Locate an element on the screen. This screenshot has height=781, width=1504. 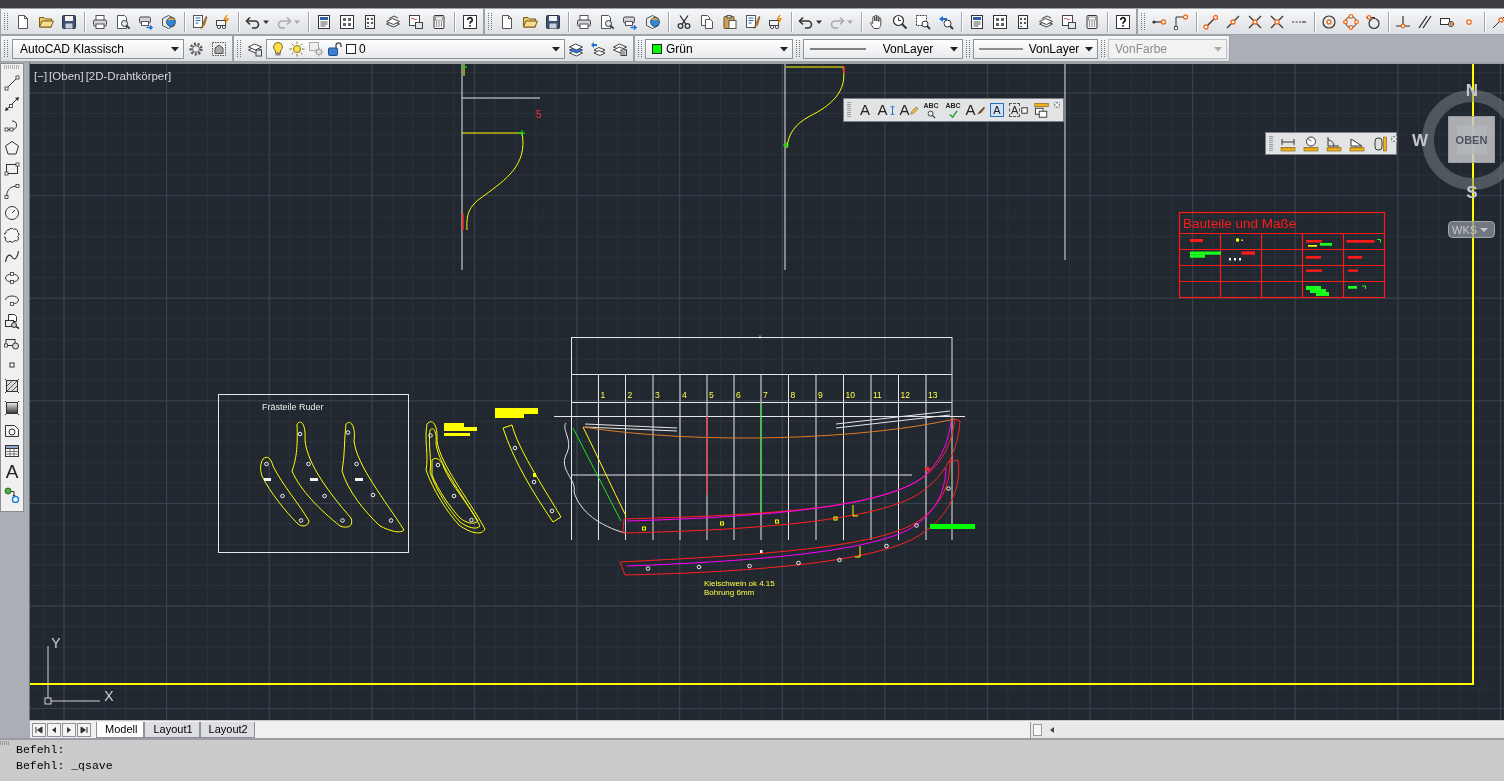
polyline-icon is located at coordinates (12, 126).